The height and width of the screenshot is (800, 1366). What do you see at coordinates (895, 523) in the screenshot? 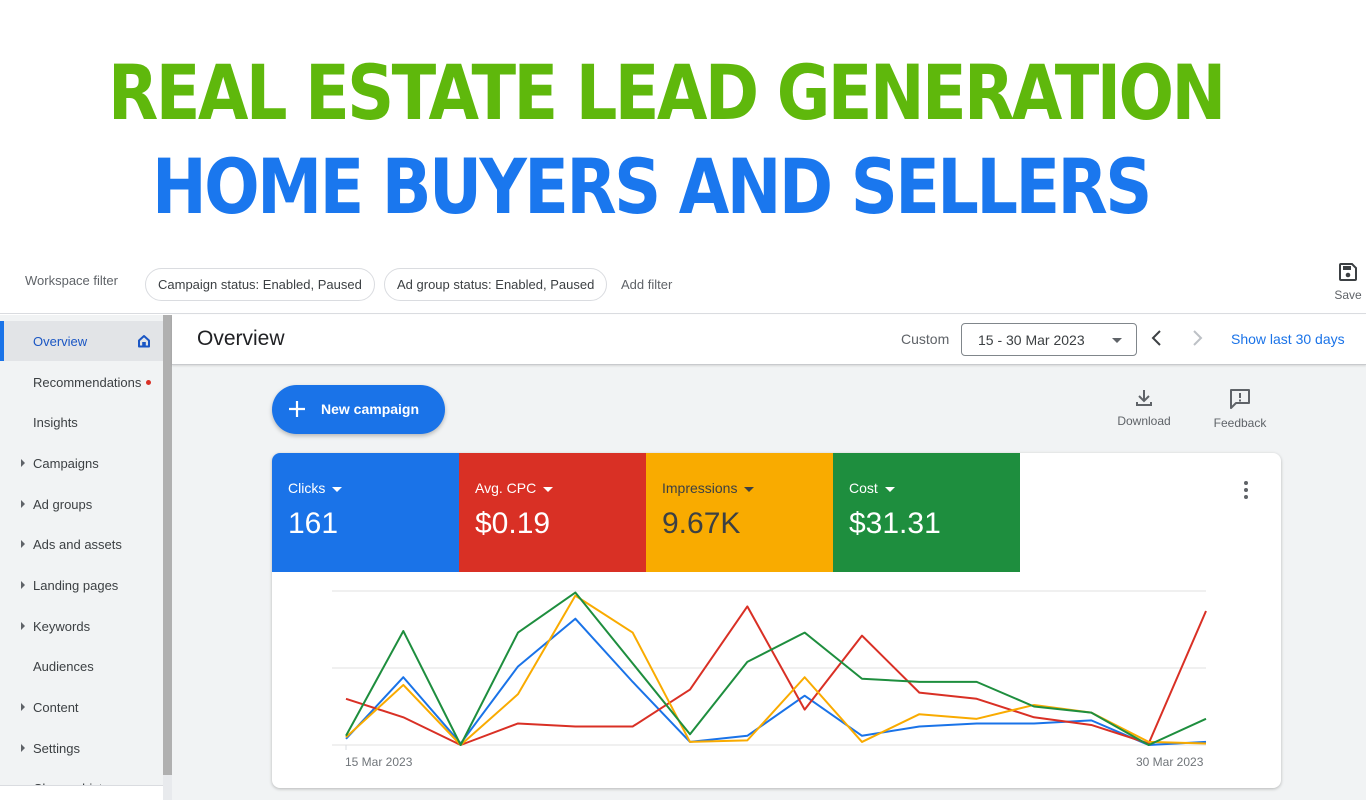
I see `metric-value: $31.31` at bounding box center [895, 523].